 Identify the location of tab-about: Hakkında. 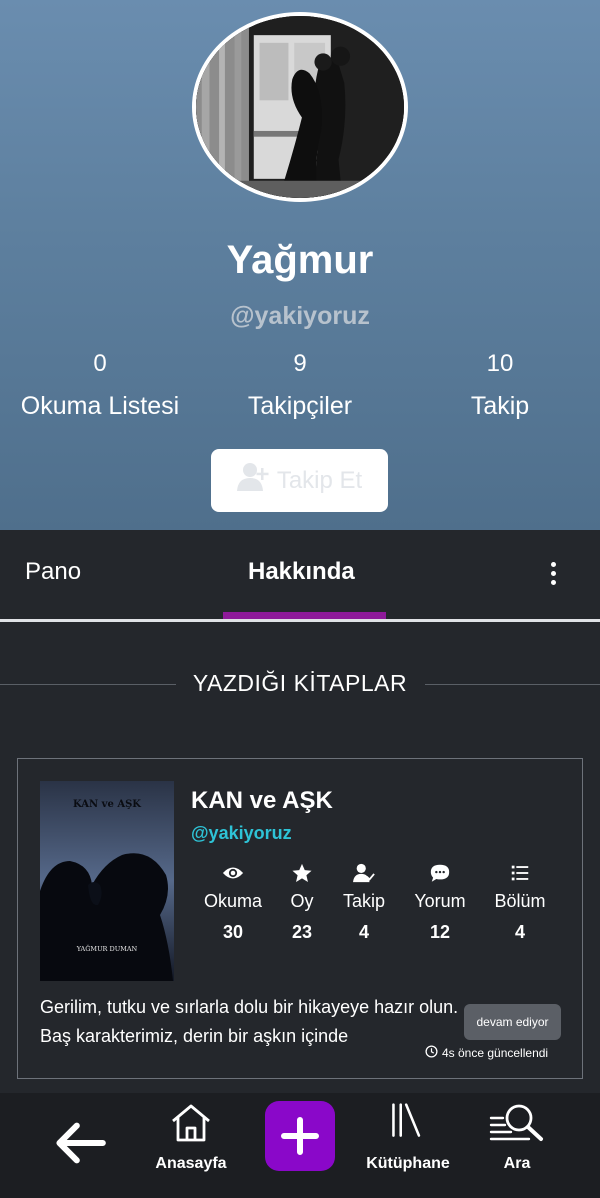
(301, 572).